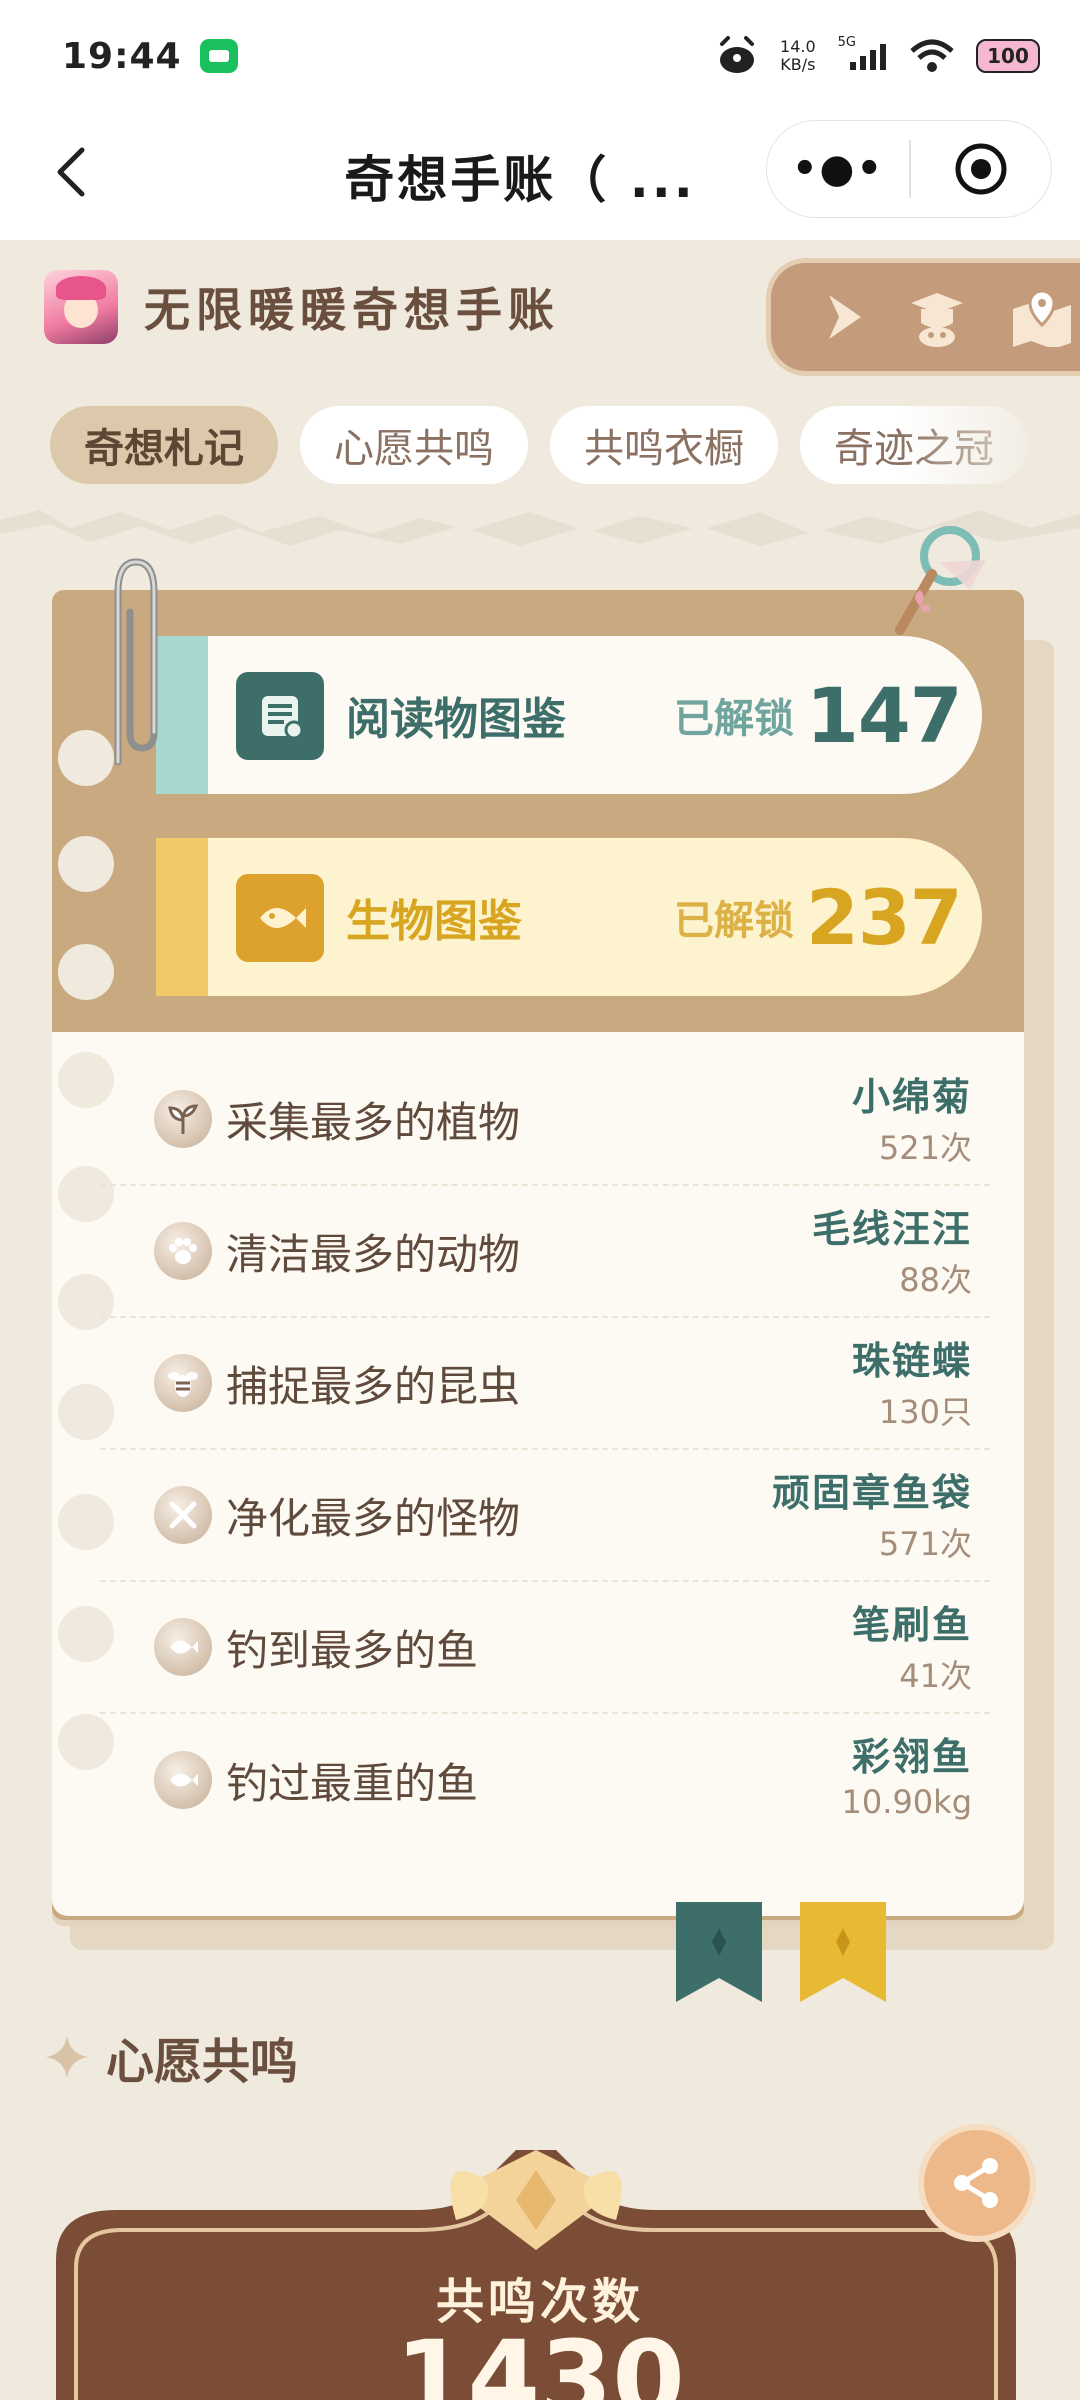 The height and width of the screenshot is (2400, 1080). Describe the element at coordinates (935, 1280) in the screenshot. I see `stat-count: 88次` at that location.